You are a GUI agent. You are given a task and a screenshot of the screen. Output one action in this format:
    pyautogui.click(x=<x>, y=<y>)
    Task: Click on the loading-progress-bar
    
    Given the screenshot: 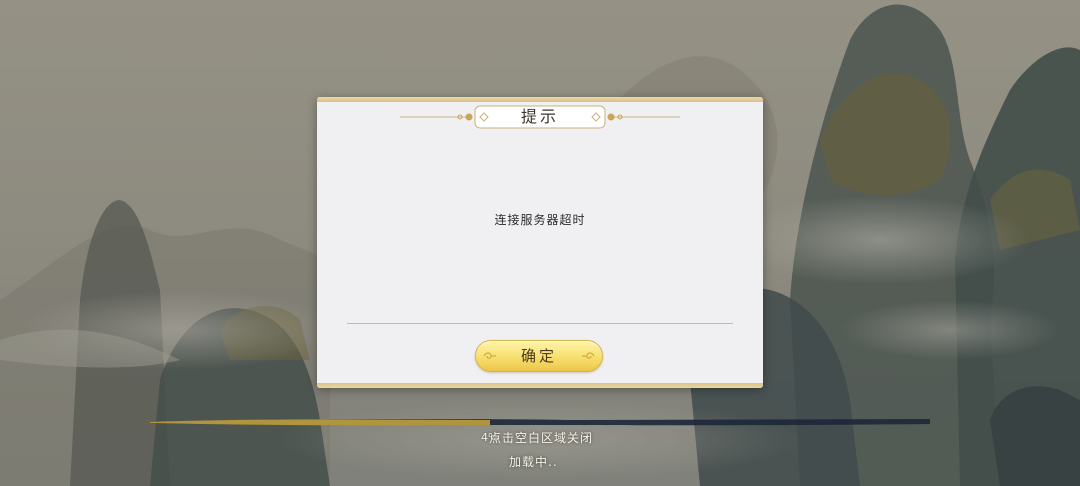 What is the action you would take?
    pyautogui.click(x=540, y=422)
    